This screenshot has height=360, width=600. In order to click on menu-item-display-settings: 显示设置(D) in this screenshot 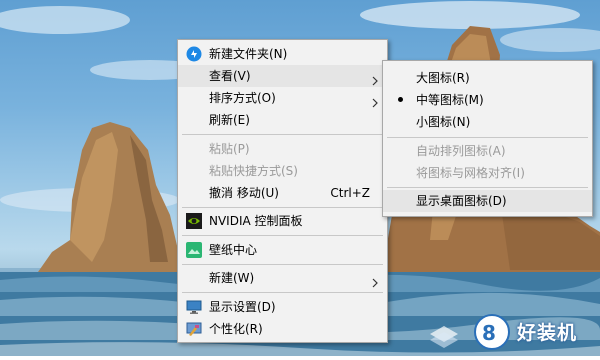, I will do `click(282, 307)`.